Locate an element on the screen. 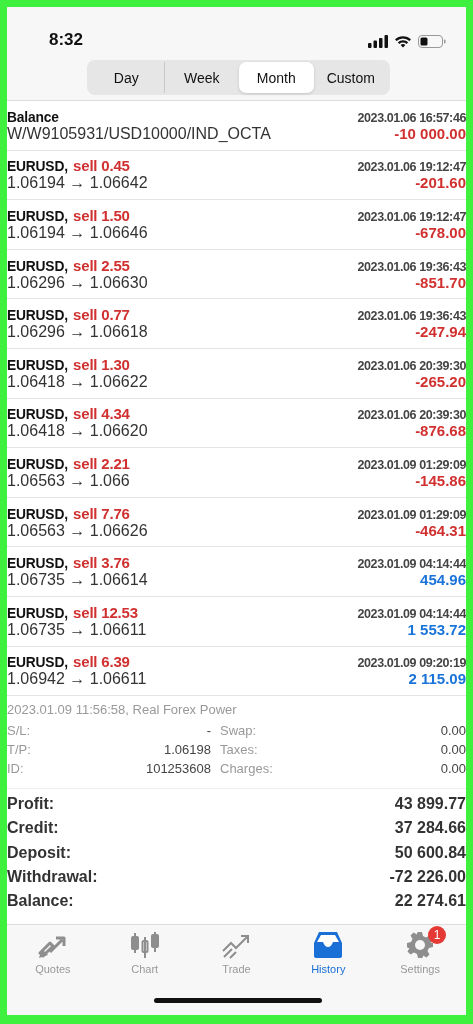 Image resolution: width=473 pixels, height=1024 pixels. field-label: ID: is located at coordinates (15, 769).